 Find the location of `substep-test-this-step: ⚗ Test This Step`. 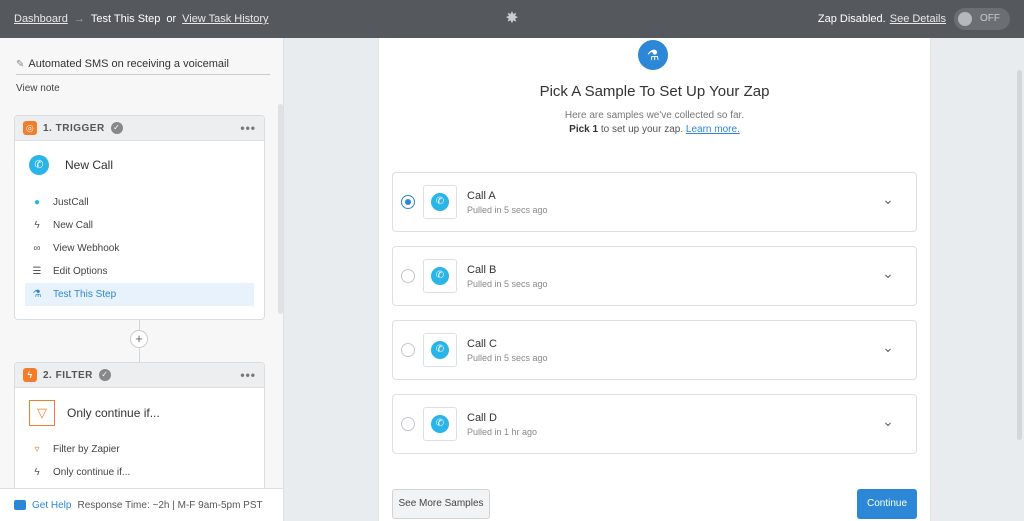

substep-test-this-step: ⚗ Test This Step is located at coordinates (139, 294).